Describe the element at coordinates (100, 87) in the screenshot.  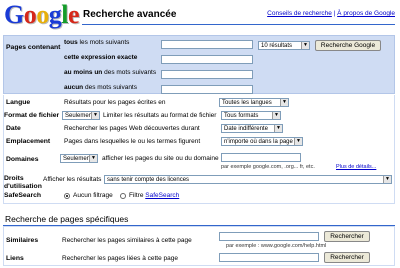
I see `none-words-label: aucun des mots suivants` at that location.